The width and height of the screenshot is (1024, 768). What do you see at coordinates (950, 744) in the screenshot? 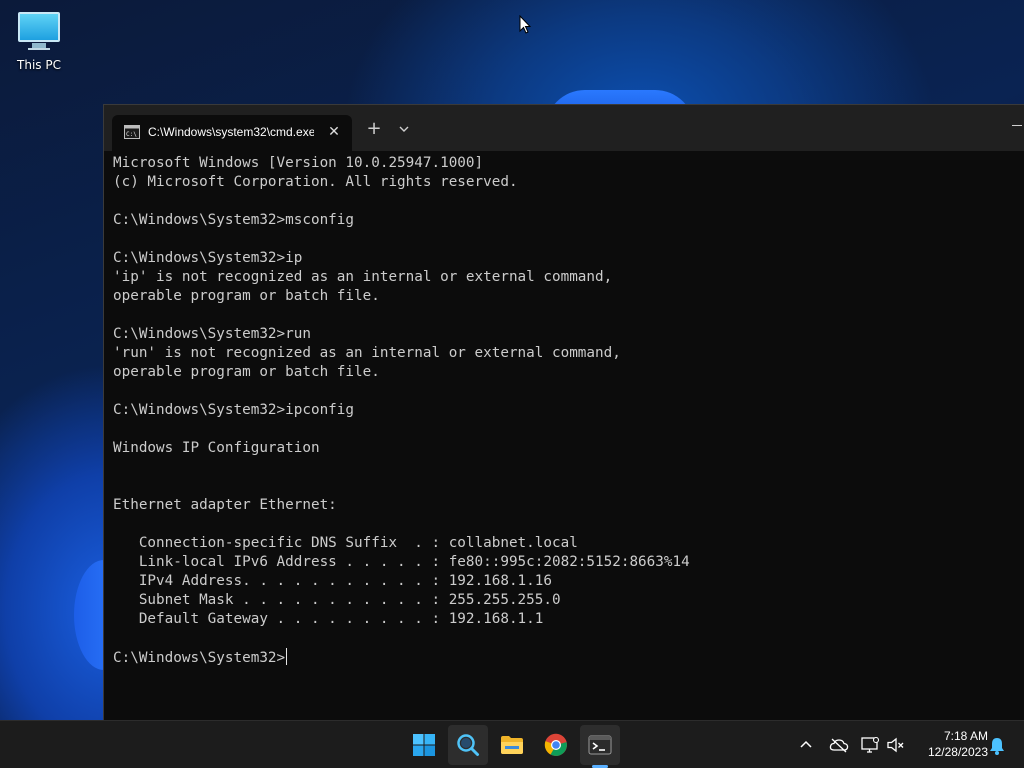
I see `system-clock: 7:18 AM 12/28/2023` at bounding box center [950, 744].